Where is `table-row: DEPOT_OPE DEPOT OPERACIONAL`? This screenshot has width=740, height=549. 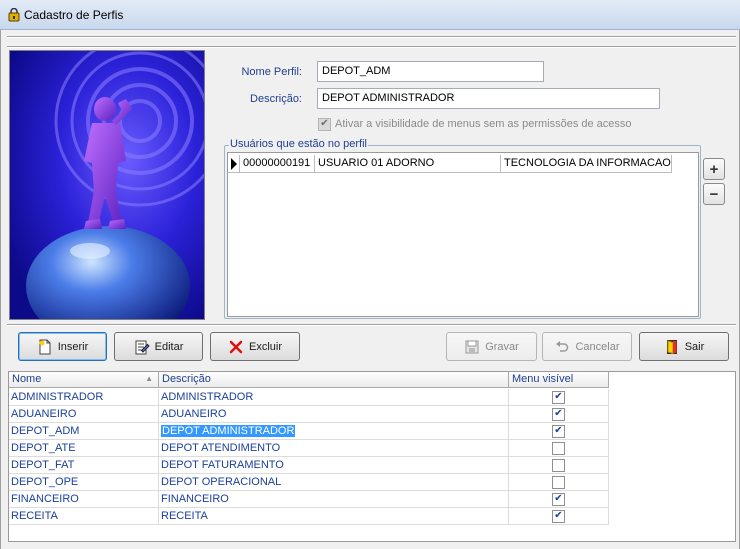
table-row: DEPOT_OPE DEPOT OPERACIONAL is located at coordinates (309, 482).